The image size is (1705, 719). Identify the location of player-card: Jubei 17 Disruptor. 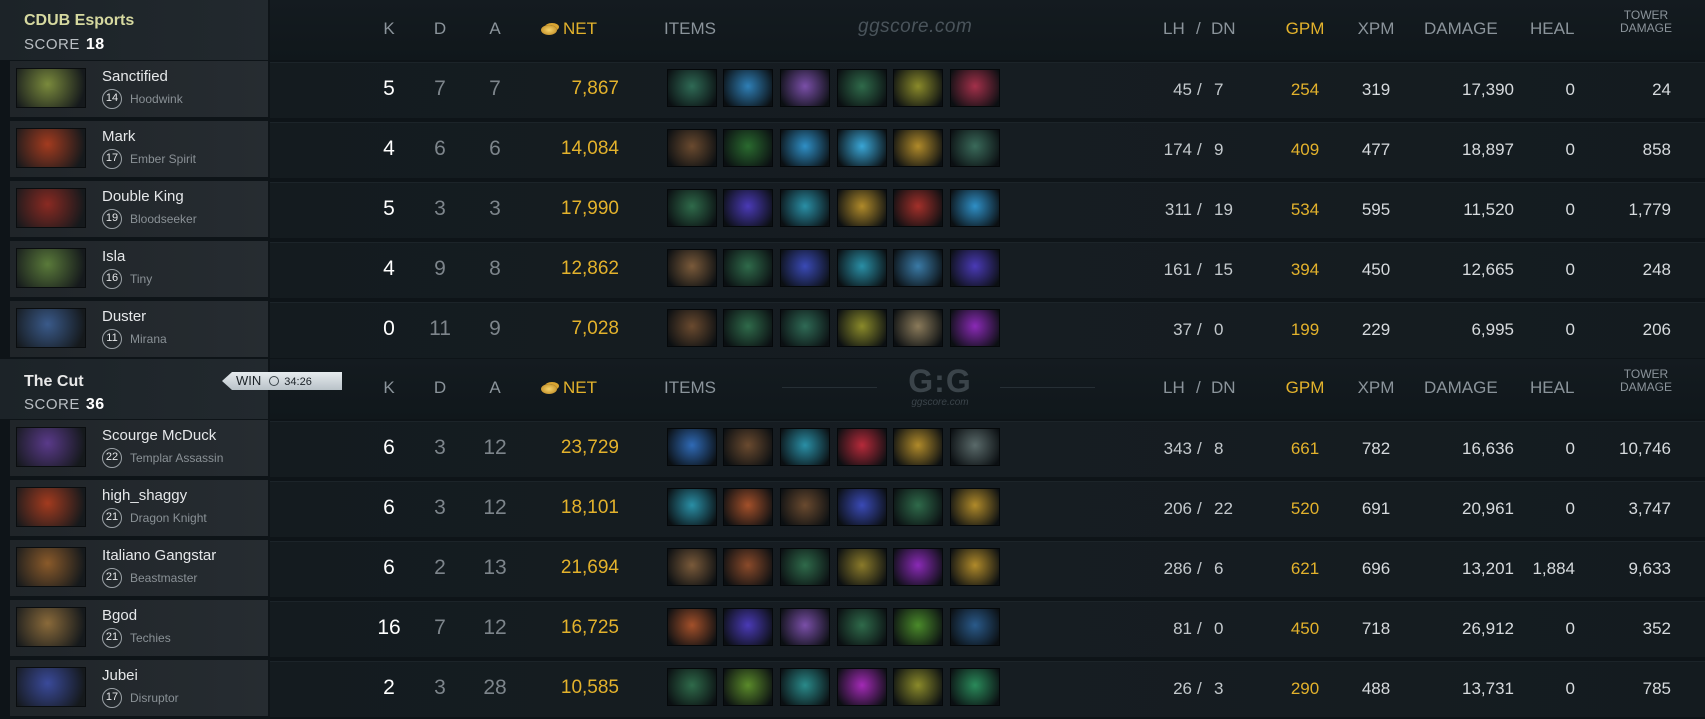
(139, 688).